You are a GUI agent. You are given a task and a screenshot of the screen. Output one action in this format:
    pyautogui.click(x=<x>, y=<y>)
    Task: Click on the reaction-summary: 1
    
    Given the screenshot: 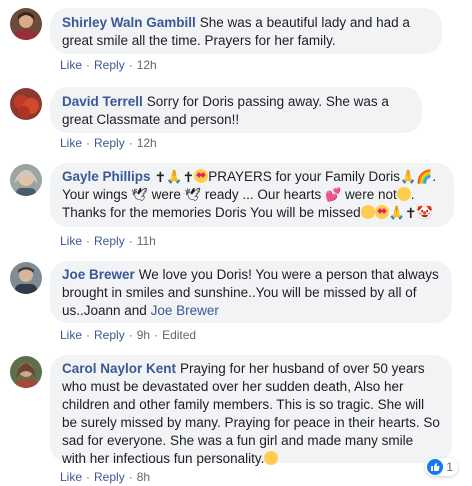 What is the action you would take?
    pyautogui.click(x=441, y=467)
    